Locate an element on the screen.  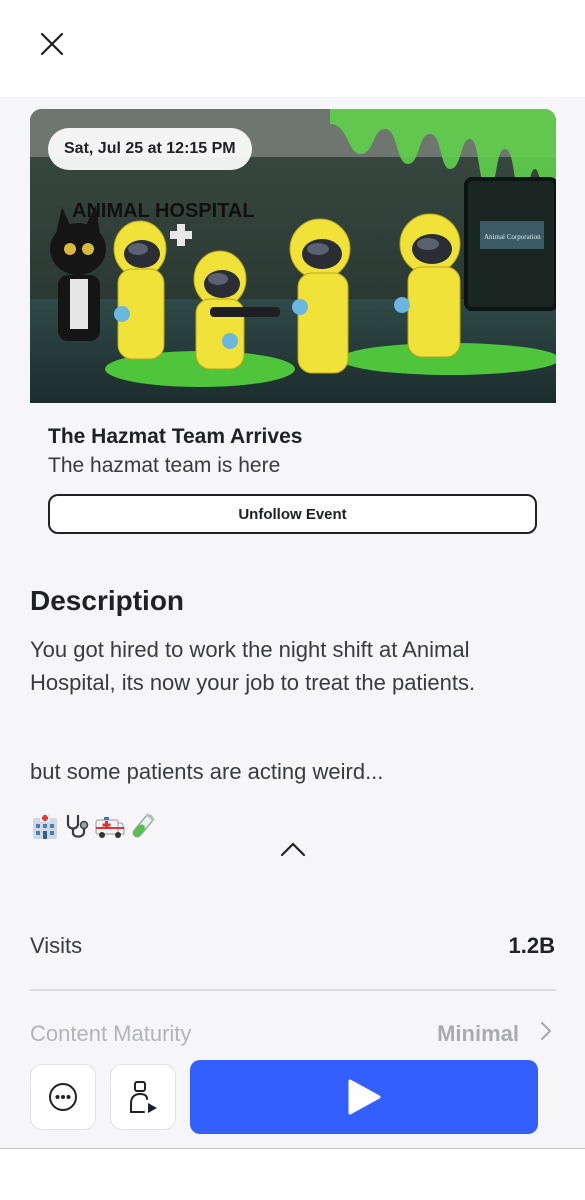
play-button is located at coordinates (364, 1097).